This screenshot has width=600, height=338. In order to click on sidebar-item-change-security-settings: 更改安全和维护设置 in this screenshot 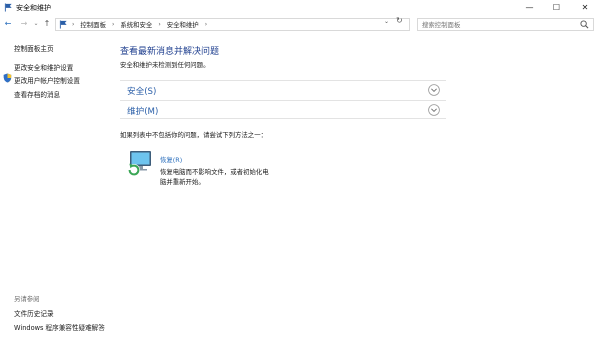, I will do `click(43, 67)`.